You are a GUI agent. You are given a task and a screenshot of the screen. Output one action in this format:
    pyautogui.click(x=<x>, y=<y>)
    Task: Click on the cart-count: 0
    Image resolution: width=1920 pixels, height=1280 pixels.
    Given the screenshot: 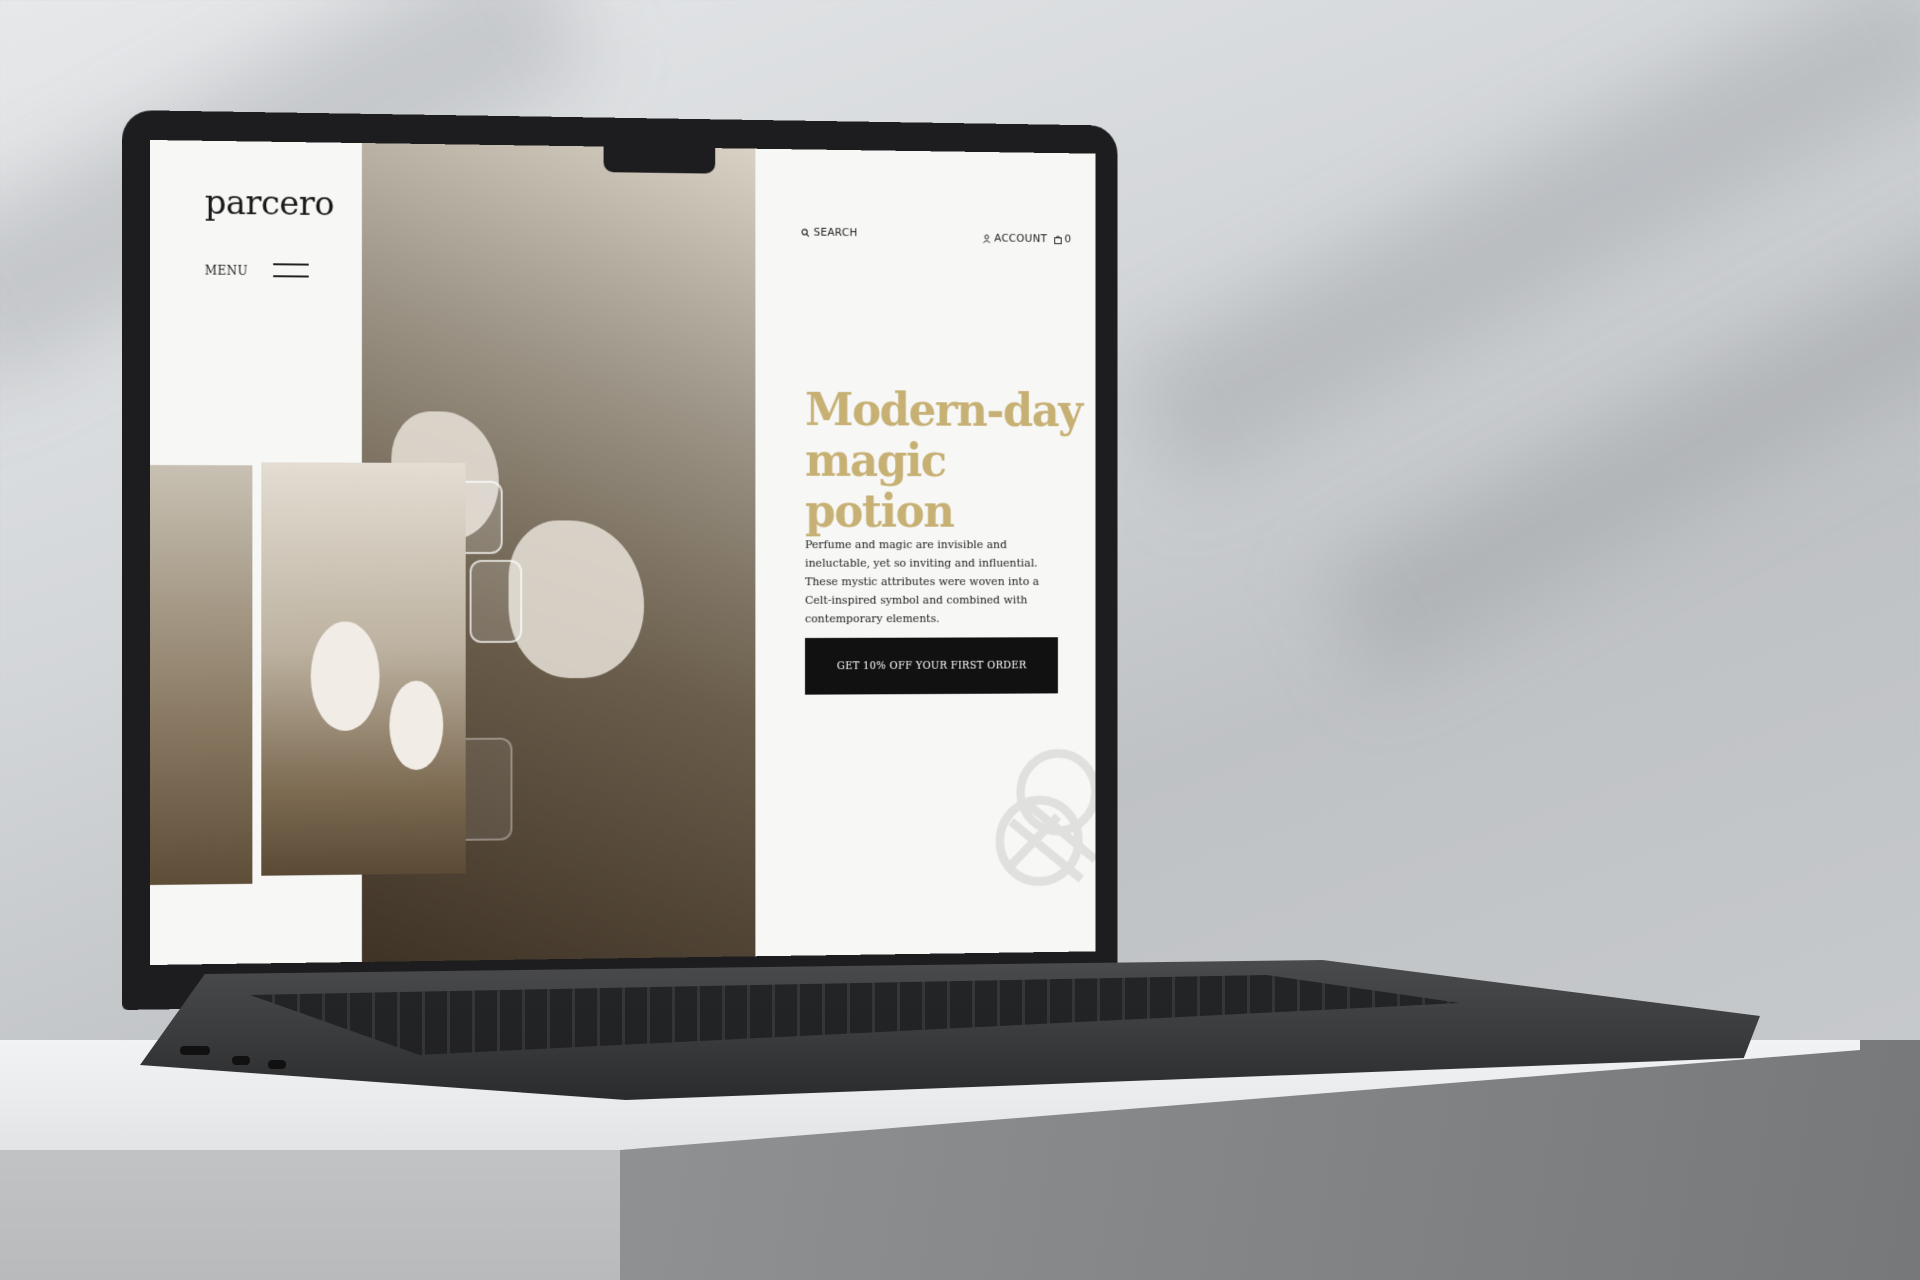 What is the action you would take?
    pyautogui.click(x=1067, y=239)
    